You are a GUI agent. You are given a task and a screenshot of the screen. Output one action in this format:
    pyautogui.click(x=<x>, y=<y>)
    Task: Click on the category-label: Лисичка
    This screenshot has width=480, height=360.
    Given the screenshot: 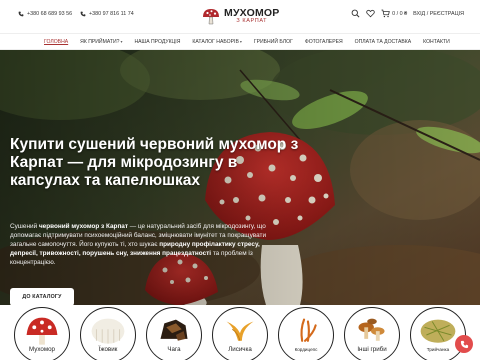 What is the action you would take?
    pyautogui.click(x=240, y=350)
    